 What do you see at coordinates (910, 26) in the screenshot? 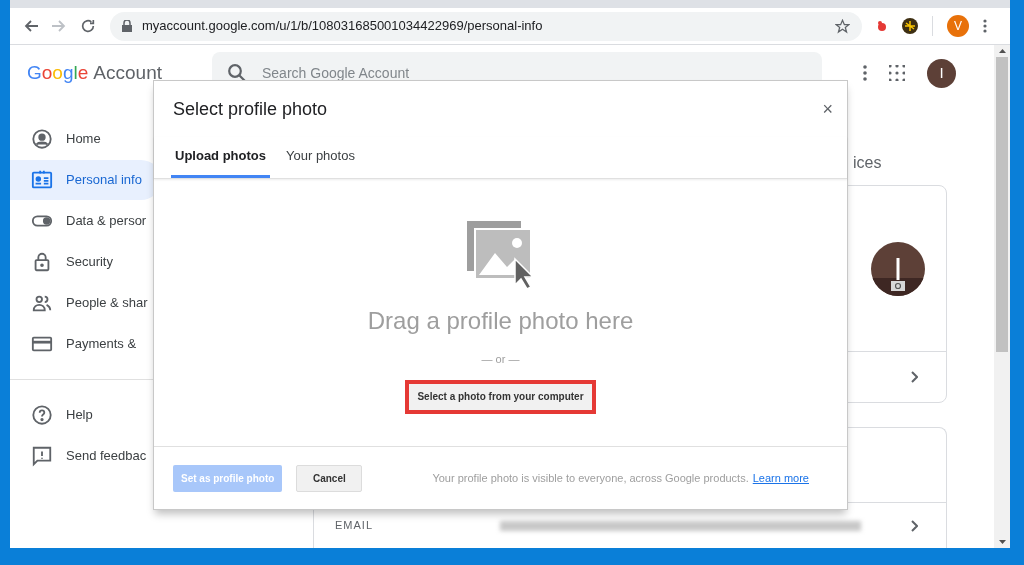
I see `extension-icon` at bounding box center [910, 26].